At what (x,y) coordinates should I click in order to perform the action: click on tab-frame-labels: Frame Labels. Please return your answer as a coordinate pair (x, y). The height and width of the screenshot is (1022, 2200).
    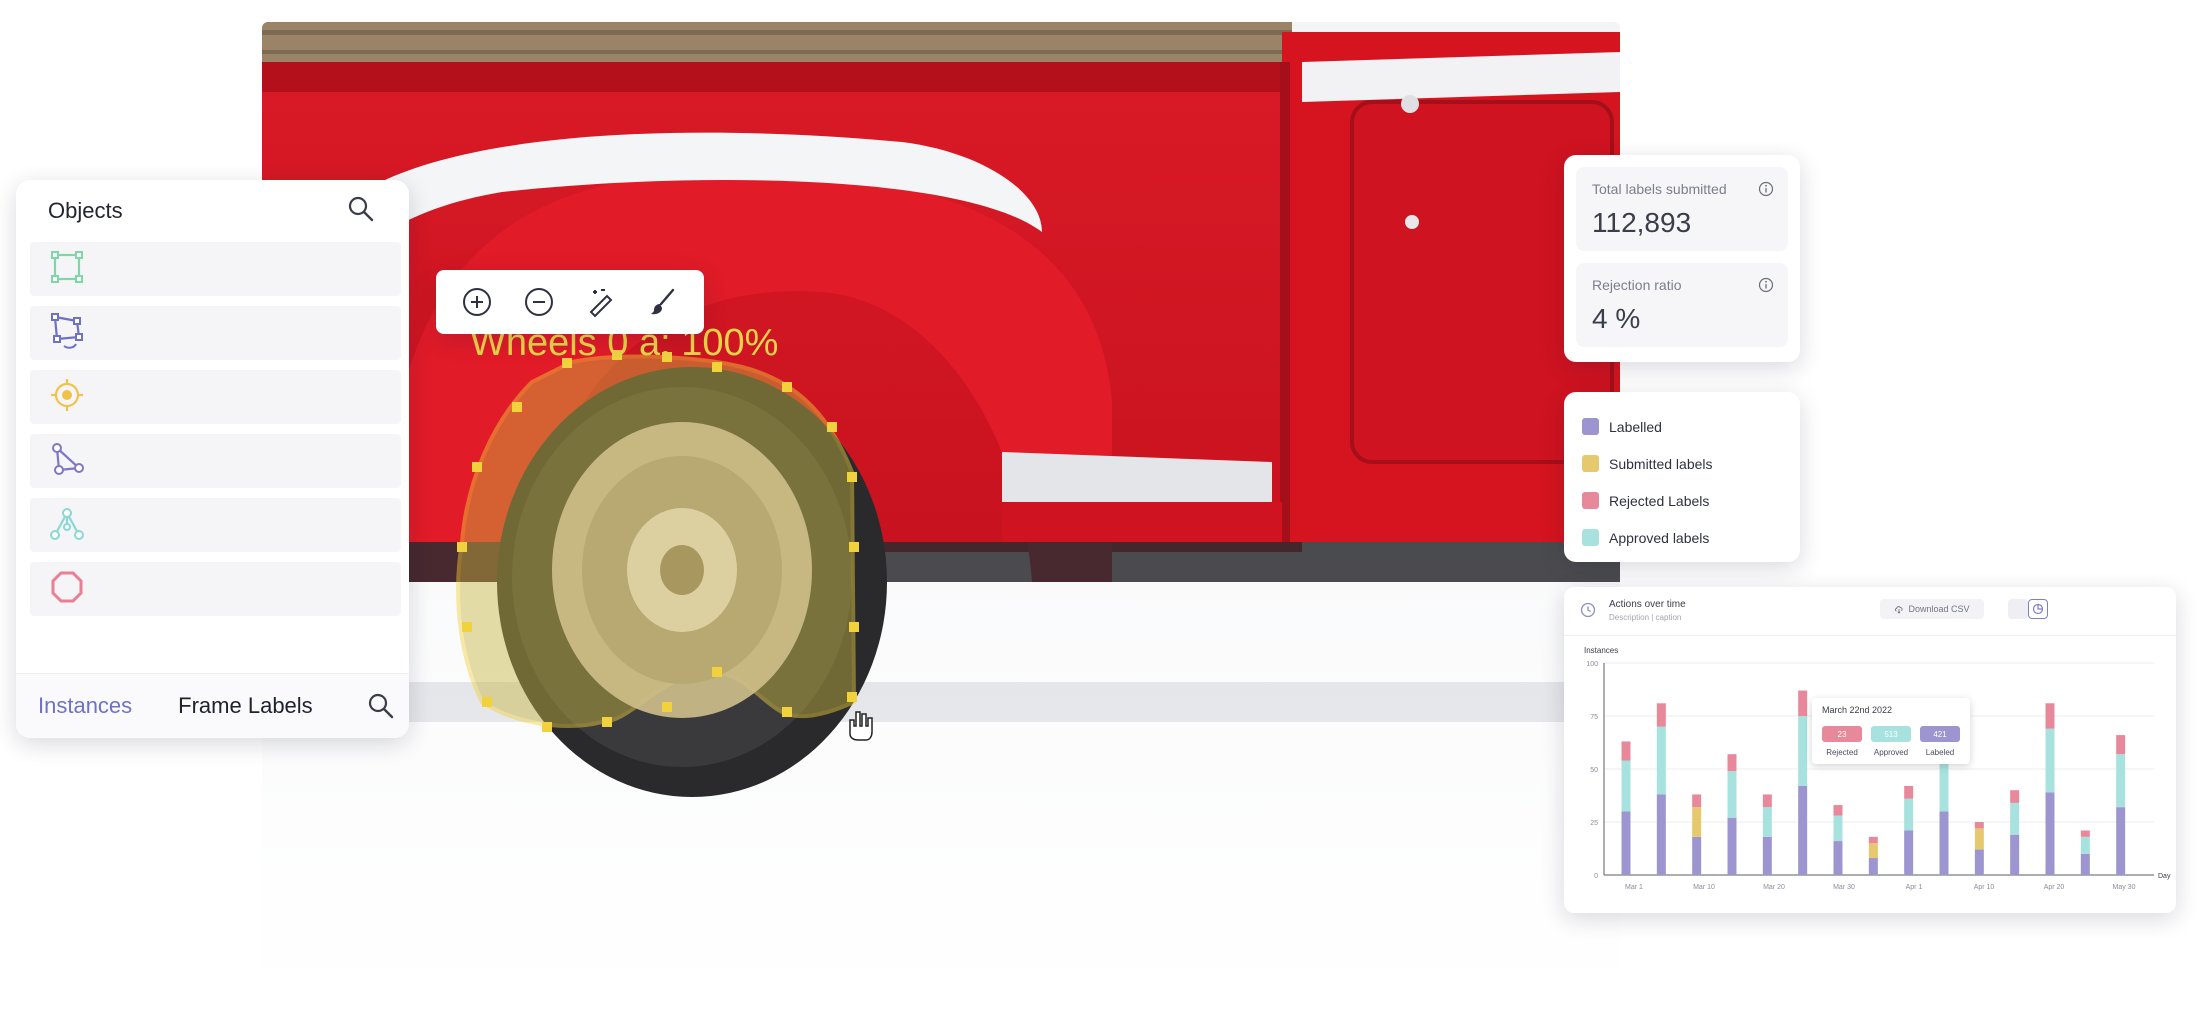
    Looking at the image, I should click on (245, 706).